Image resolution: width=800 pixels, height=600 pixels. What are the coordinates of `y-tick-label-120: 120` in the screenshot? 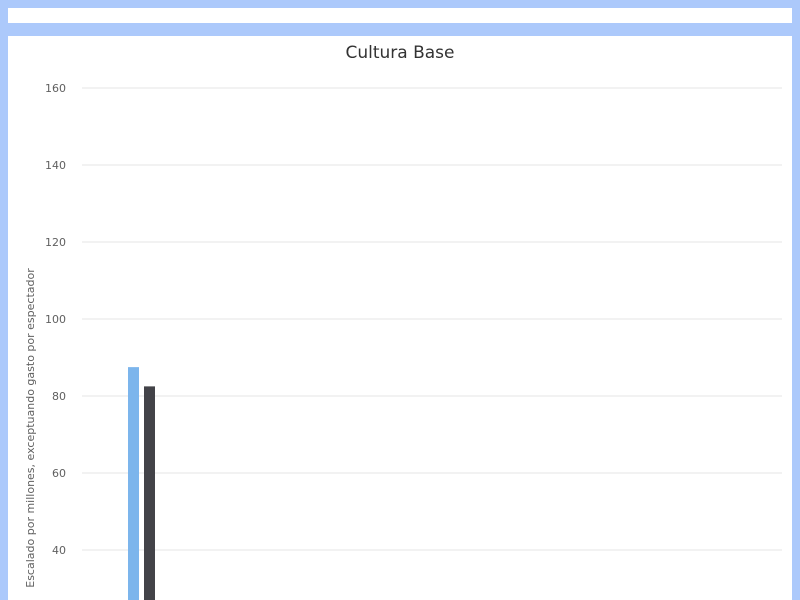 It's located at (55, 242).